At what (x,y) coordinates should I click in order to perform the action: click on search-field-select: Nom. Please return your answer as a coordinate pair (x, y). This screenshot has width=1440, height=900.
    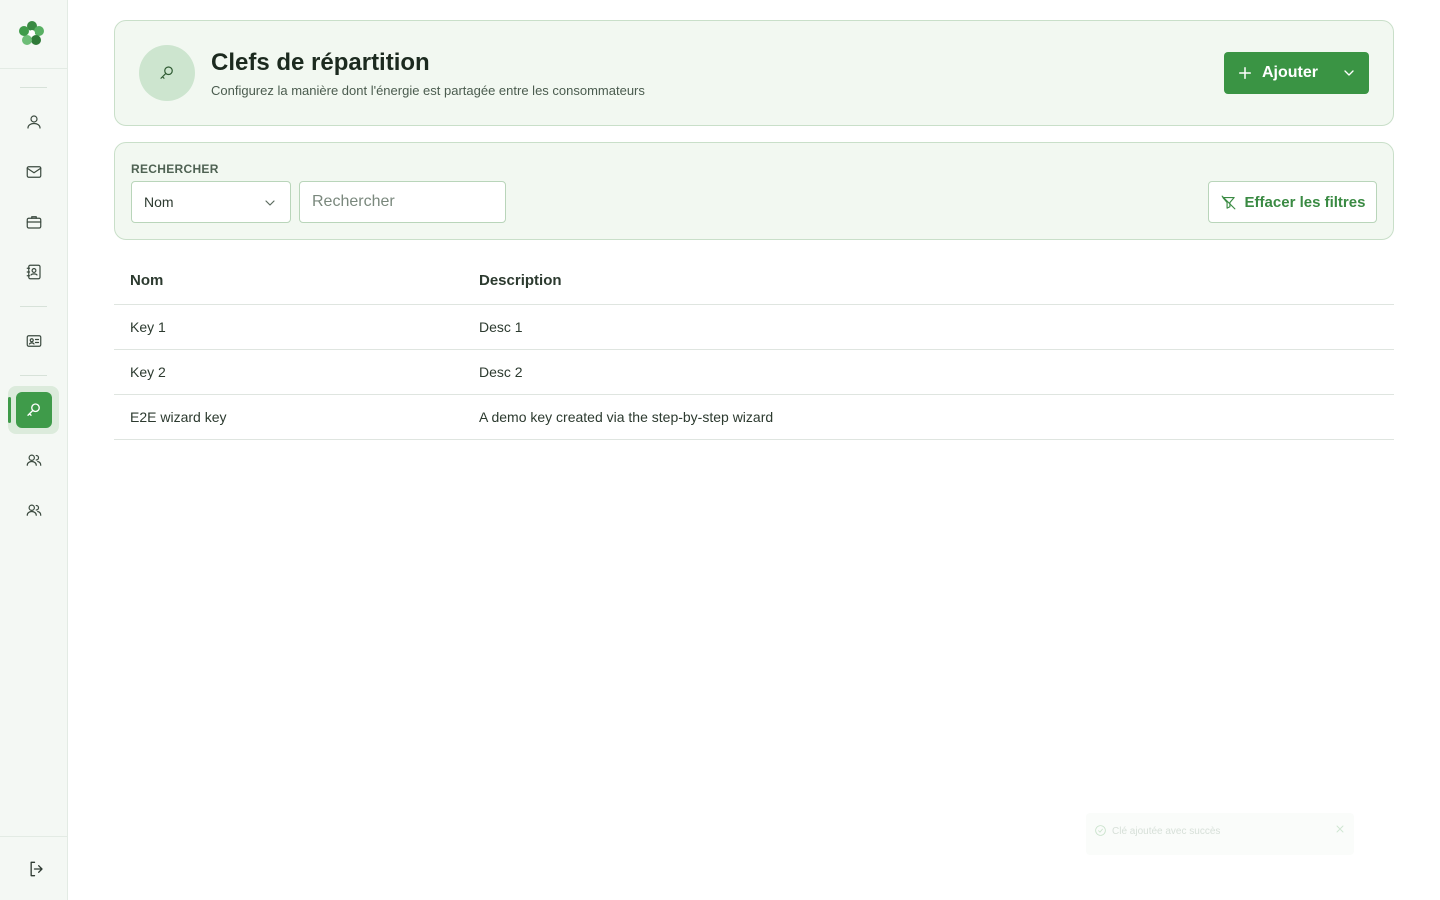
    Looking at the image, I should click on (211, 202).